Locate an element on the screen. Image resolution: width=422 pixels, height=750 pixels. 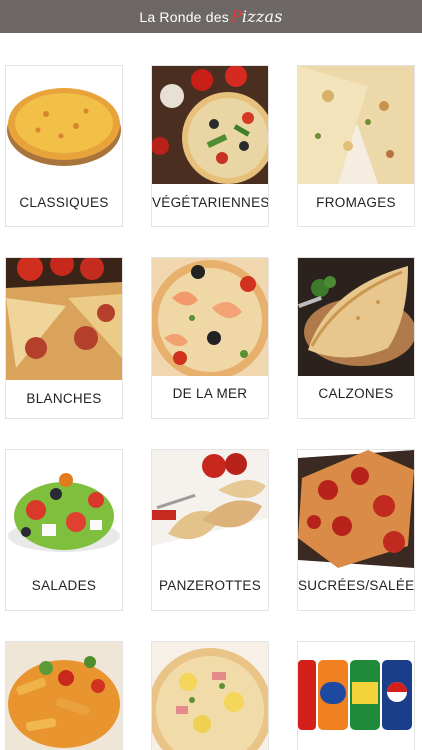
pizza-margherita-image is located at coordinates (64, 125).